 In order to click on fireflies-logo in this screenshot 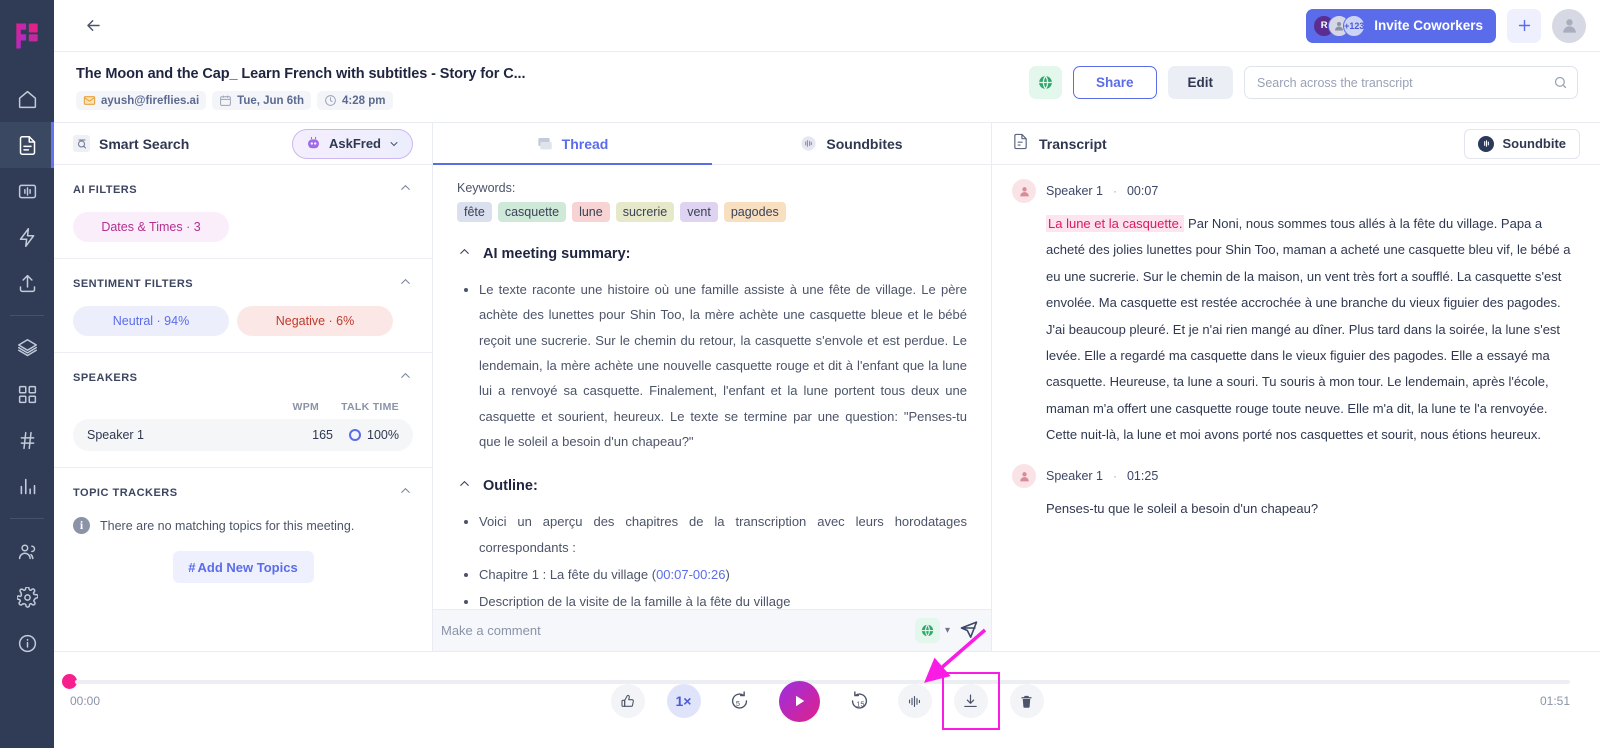, I will do `click(27, 36)`.